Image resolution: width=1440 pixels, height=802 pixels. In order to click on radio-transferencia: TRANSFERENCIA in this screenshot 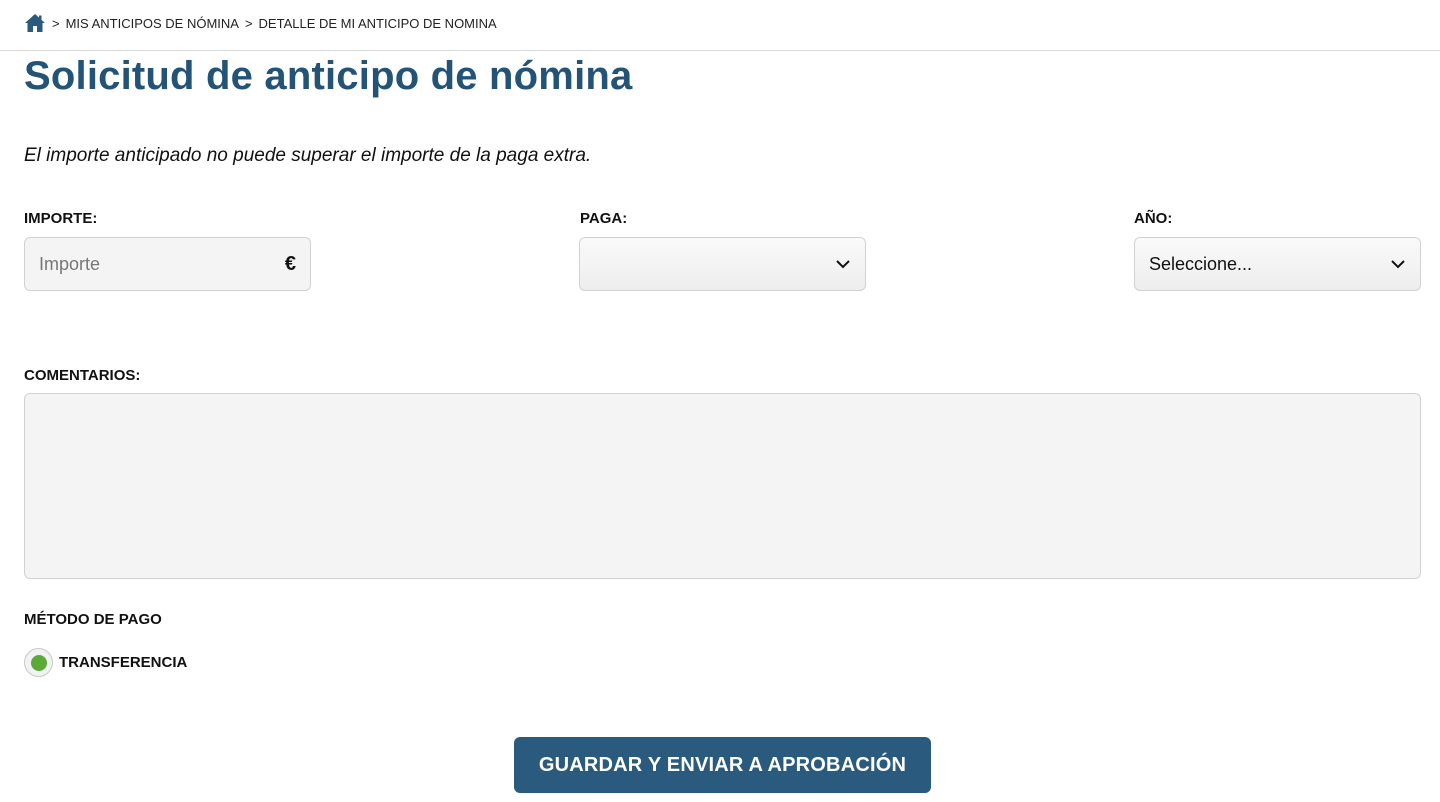, I will do `click(105, 662)`.